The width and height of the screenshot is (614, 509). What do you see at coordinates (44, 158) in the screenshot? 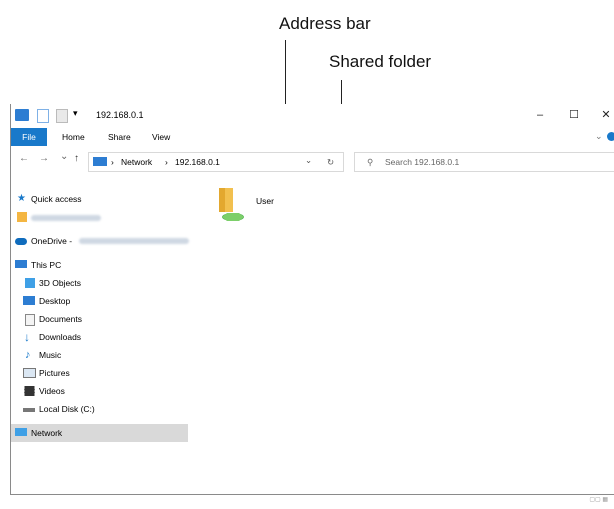
I see `forward-button: →` at bounding box center [44, 158].